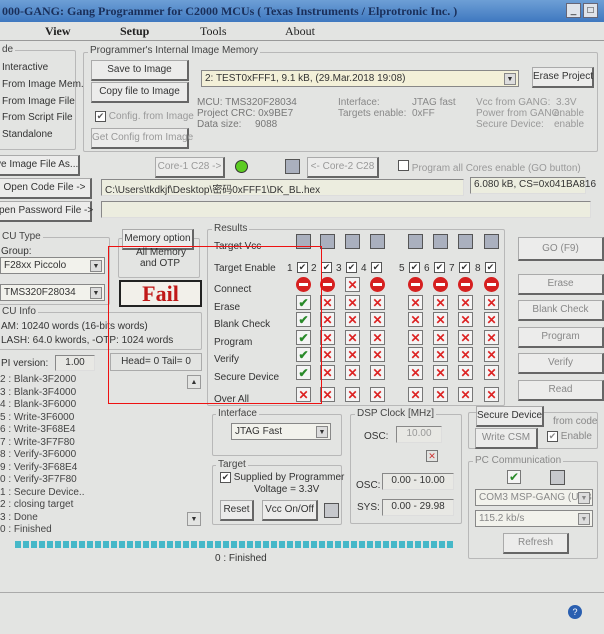 The image size is (604, 634). What do you see at coordinates (241, 166) in the screenshot?
I see `status-led-icon` at bounding box center [241, 166].